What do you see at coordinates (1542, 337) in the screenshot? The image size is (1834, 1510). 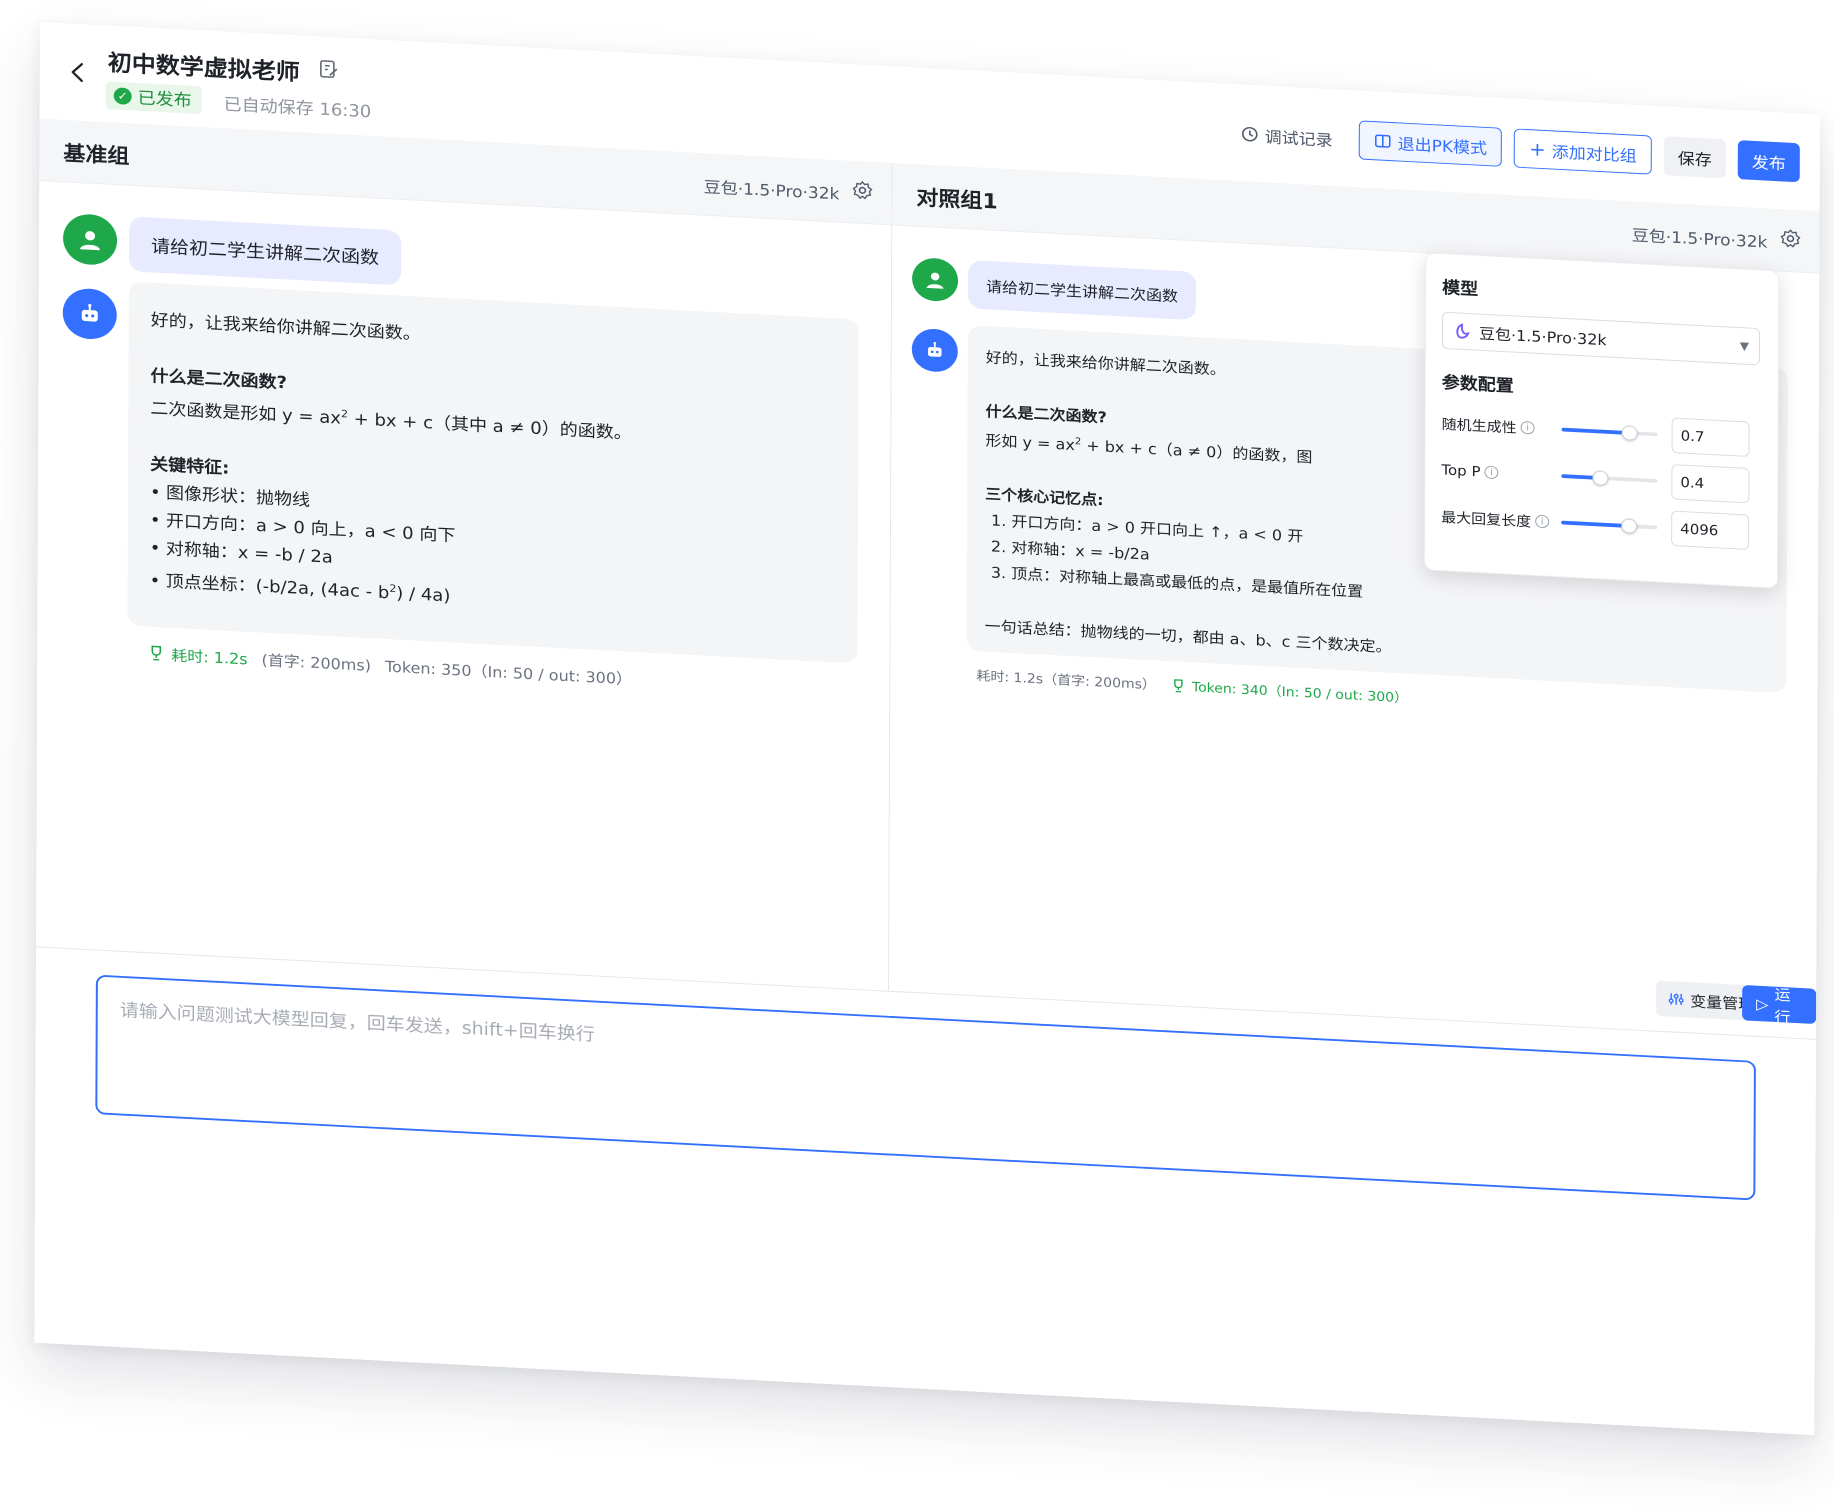 I see `model-select-value: 豆包·1.5·Pro·32k` at bounding box center [1542, 337].